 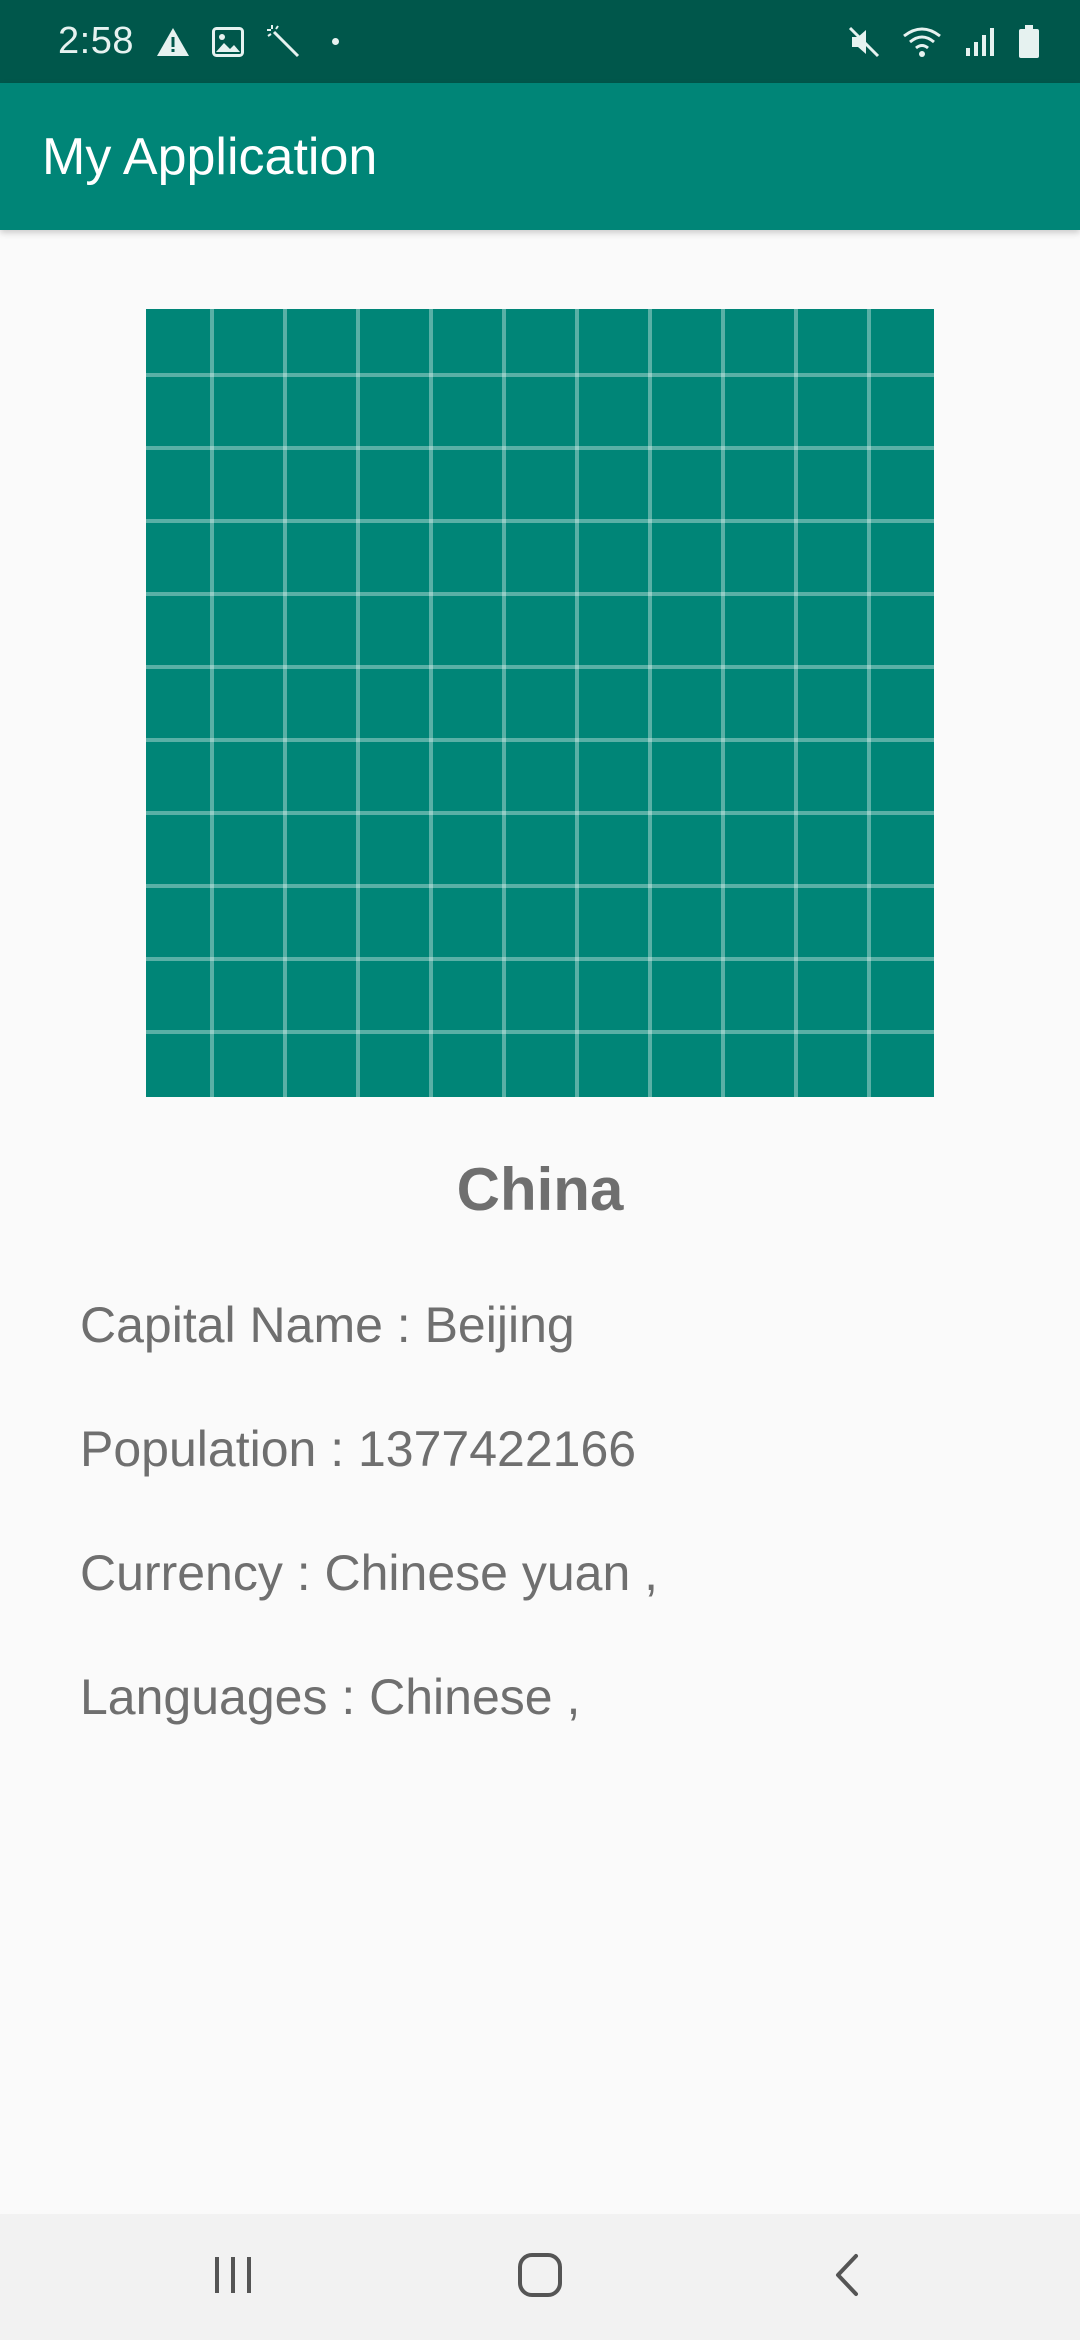 What do you see at coordinates (369, 1573) in the screenshot?
I see `currency-text: Currency : Chinese yuan ,` at bounding box center [369, 1573].